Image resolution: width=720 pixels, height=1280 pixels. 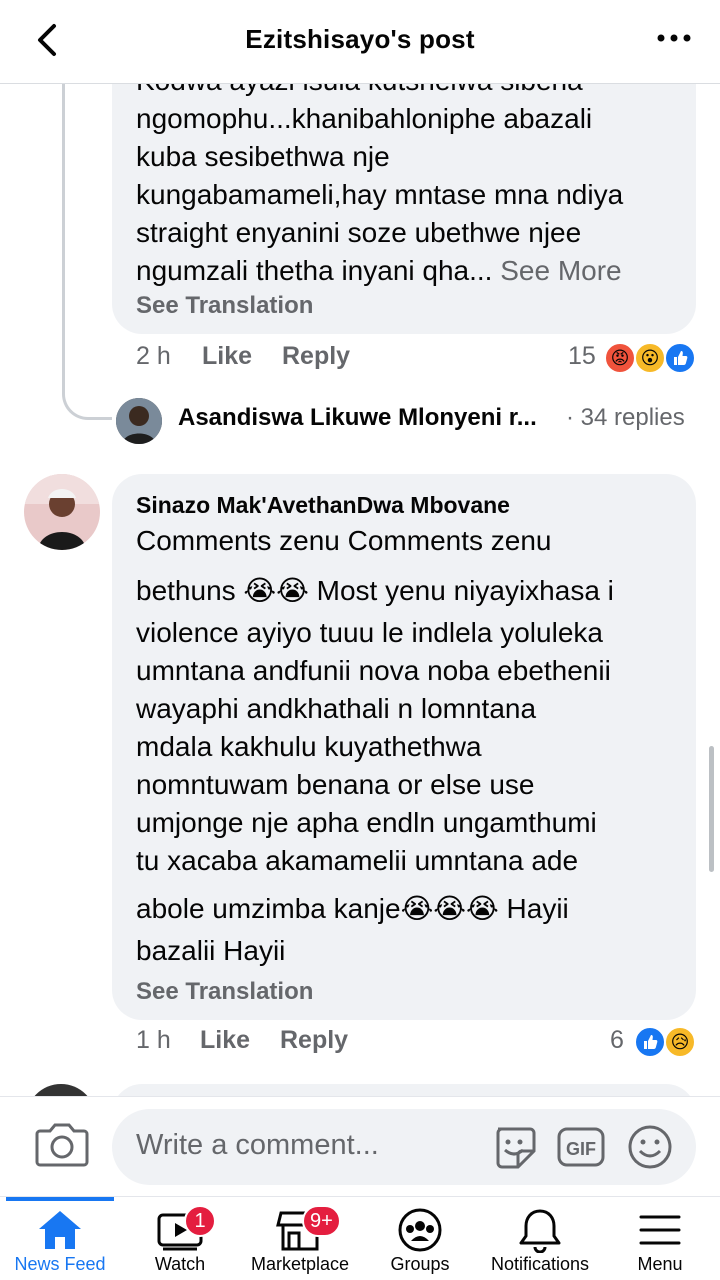 What do you see at coordinates (211, 950) in the screenshot?
I see `comment-line: bazalii Hayii` at bounding box center [211, 950].